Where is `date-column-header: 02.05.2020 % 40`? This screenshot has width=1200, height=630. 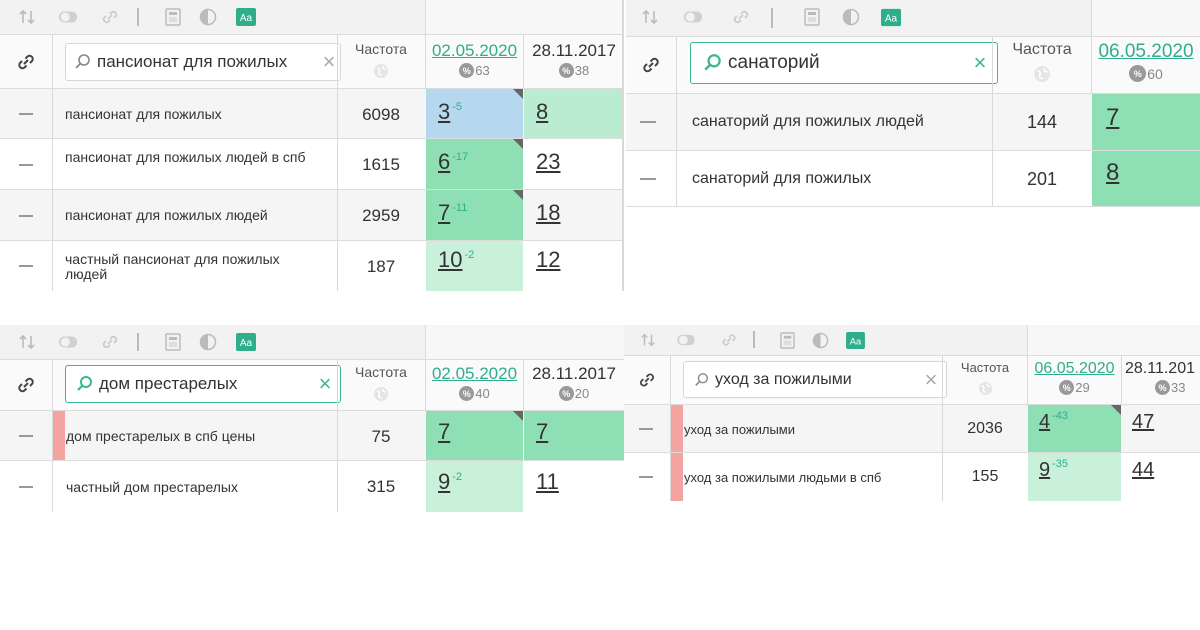 date-column-header: 02.05.2020 % 40 is located at coordinates (474, 382).